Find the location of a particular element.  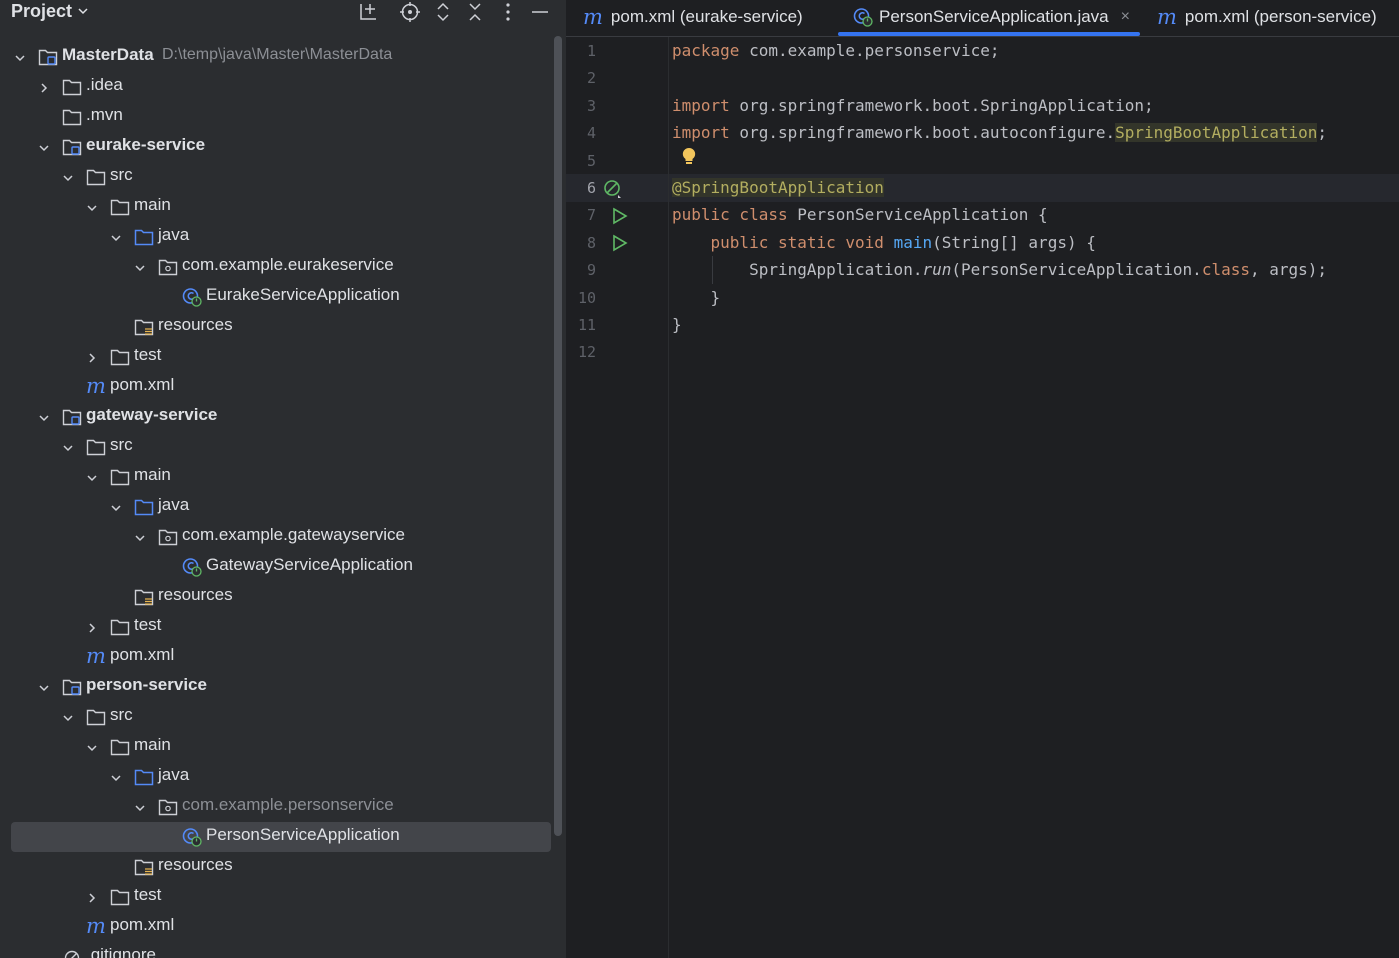

code-line: public class PersonServiceApplication { is located at coordinates (860, 214).